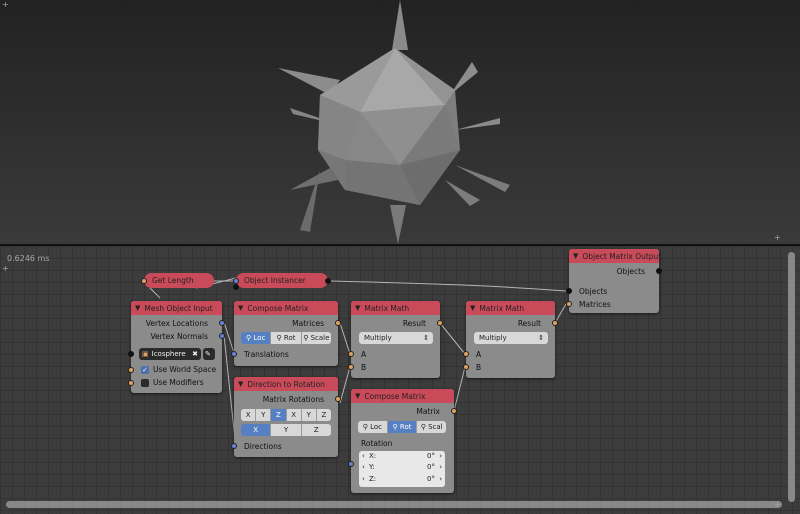  What do you see at coordinates (279, 415) in the screenshot?
I see `primary-axis-z: Z` at bounding box center [279, 415].